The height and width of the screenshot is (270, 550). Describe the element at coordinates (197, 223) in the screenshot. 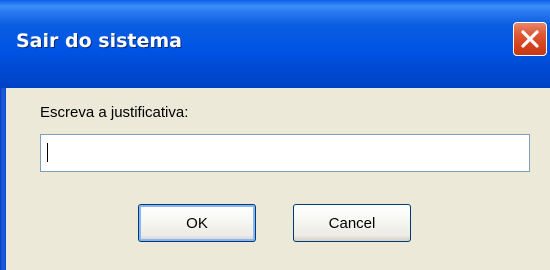

I see `ok-button: OK` at that location.